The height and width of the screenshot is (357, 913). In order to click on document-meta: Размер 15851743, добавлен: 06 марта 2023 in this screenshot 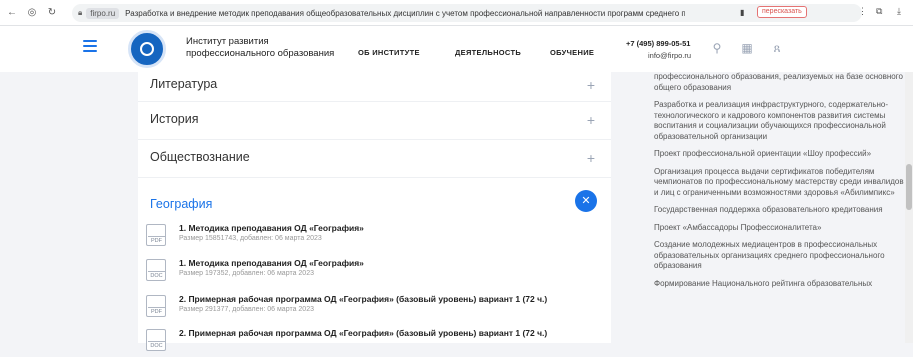, I will do `click(250, 238)`.